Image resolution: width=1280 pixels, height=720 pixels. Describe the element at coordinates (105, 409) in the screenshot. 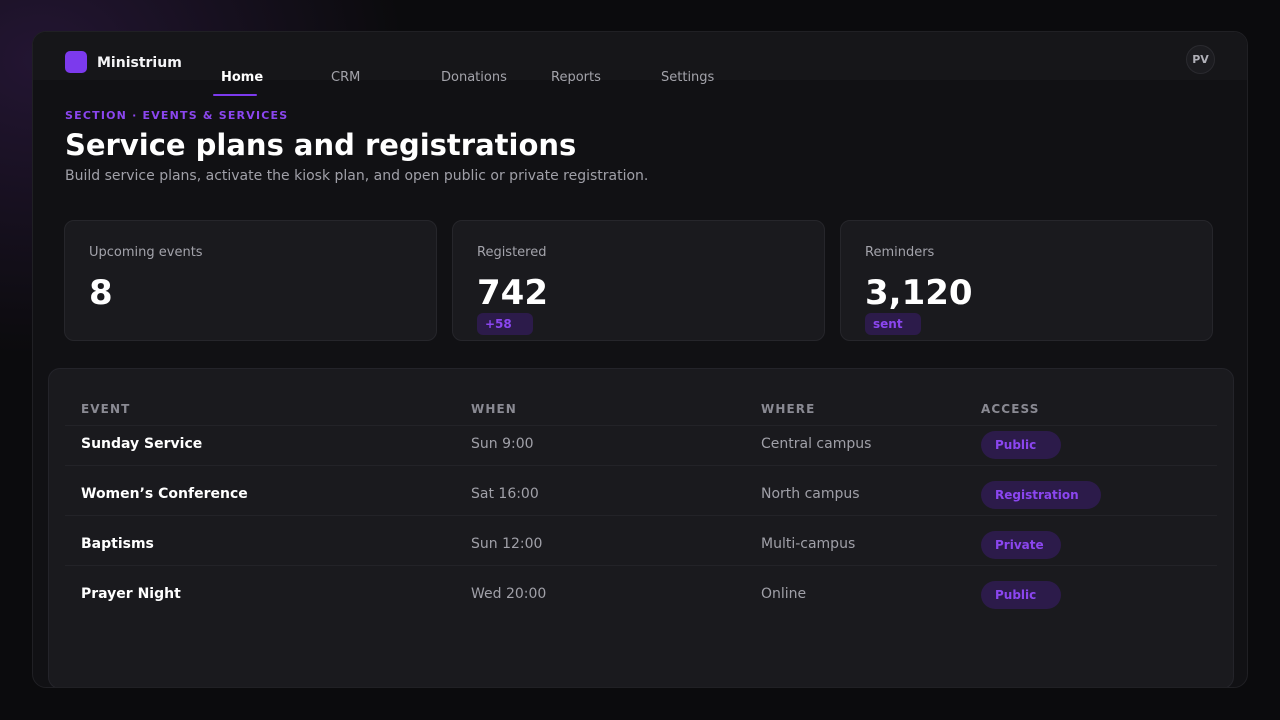

I see `column-header-event: EVENT` at that location.